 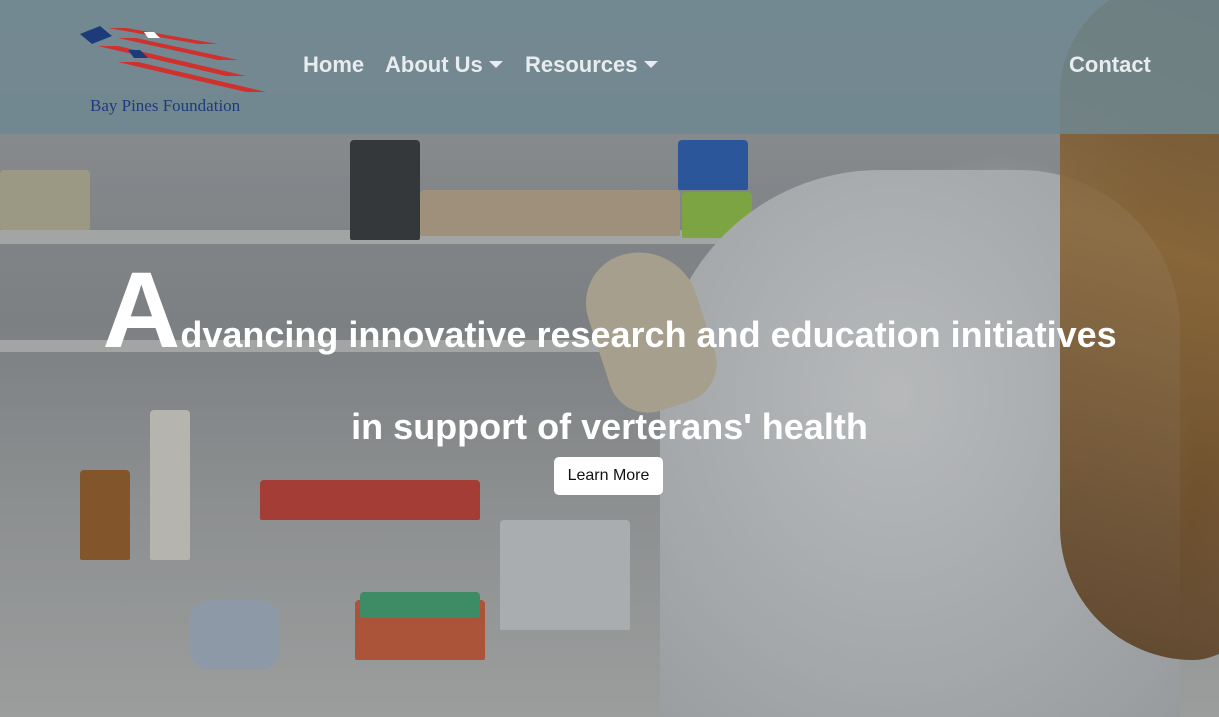 I want to click on nav-resources-dropdown: Resources, so click(x=591, y=65).